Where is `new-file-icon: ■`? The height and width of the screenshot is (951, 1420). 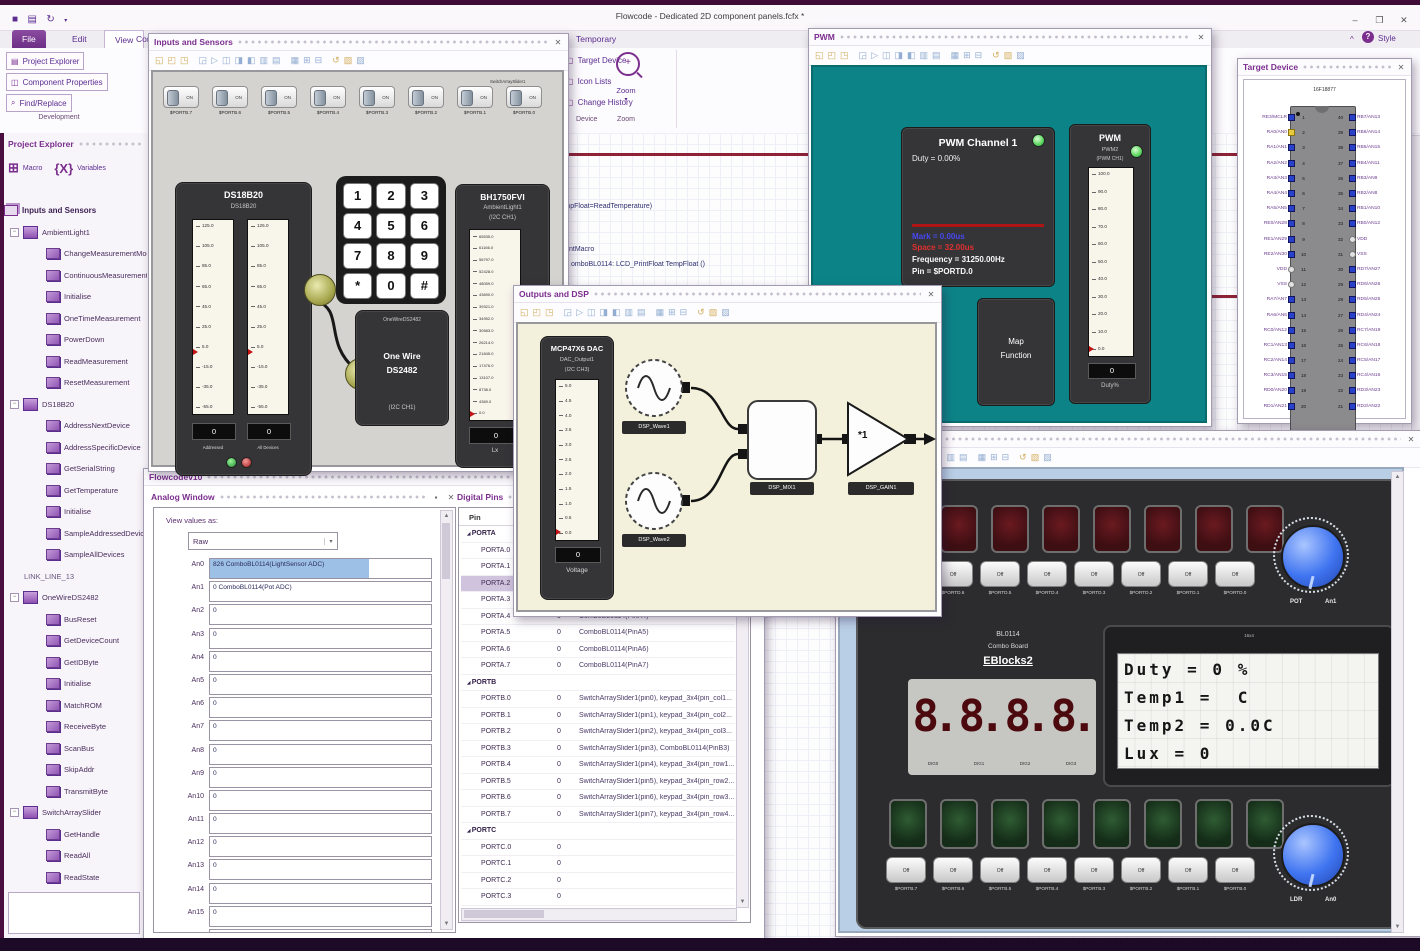
new-file-icon: ■ is located at coordinates (15, 19).